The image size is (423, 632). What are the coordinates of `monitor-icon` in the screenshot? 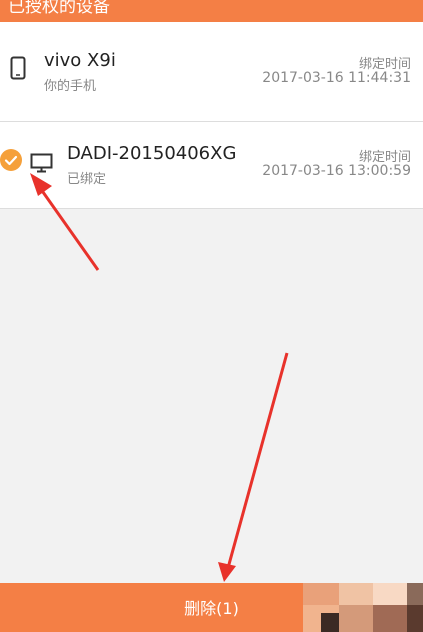 It's located at (42, 165).